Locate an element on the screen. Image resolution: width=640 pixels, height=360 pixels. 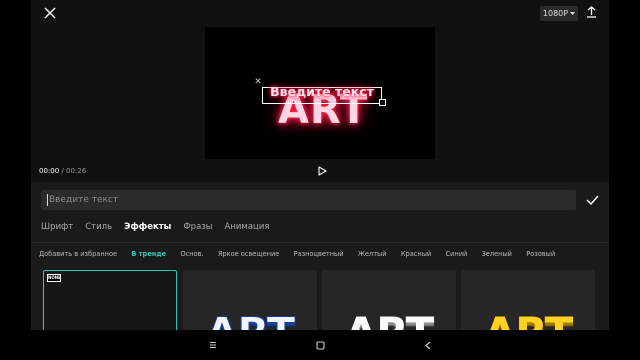
square-icon is located at coordinates (320, 345).